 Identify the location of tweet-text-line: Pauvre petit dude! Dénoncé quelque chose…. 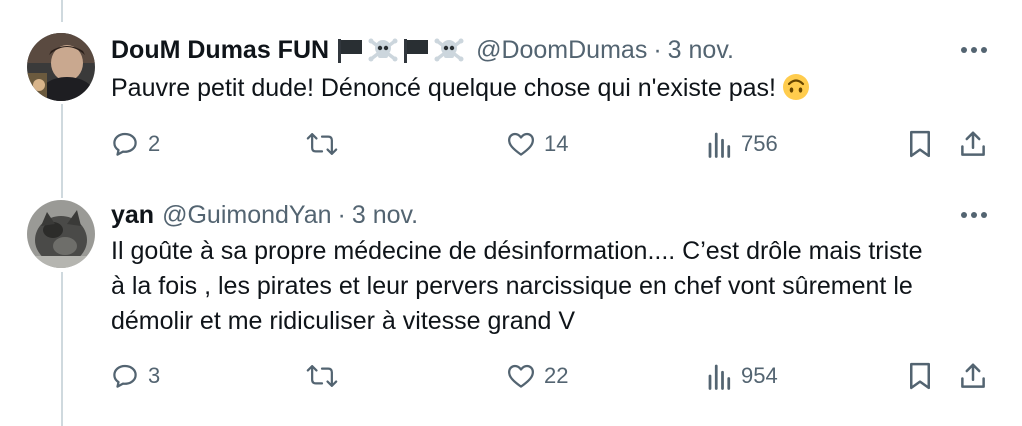
(443, 88).